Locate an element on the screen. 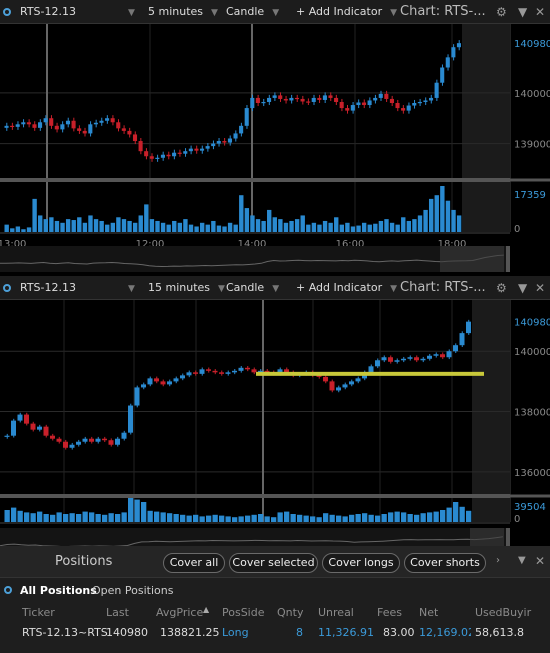 This screenshot has width=550, height=653. cell-qnty: 8 is located at coordinates (299, 632).